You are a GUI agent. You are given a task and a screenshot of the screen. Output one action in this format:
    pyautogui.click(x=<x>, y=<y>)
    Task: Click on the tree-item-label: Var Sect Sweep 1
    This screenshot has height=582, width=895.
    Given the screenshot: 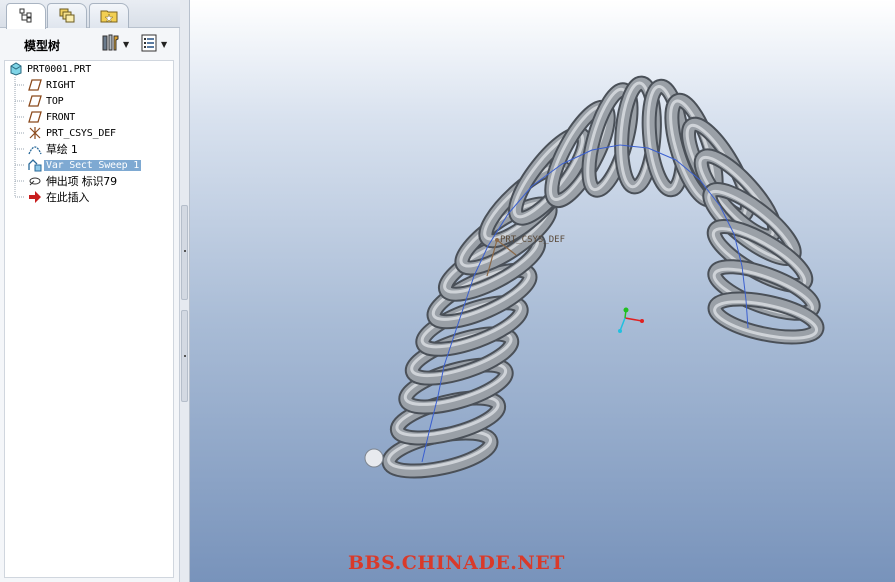 What is the action you would take?
    pyautogui.click(x=93, y=165)
    